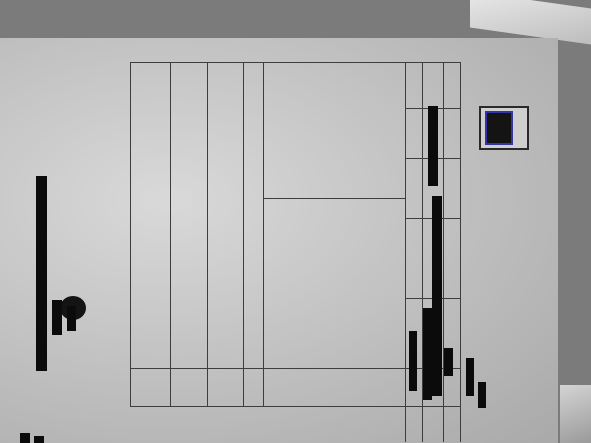 This screenshot has height=443, width=591. I want to click on stamp-box, so click(504, 128).